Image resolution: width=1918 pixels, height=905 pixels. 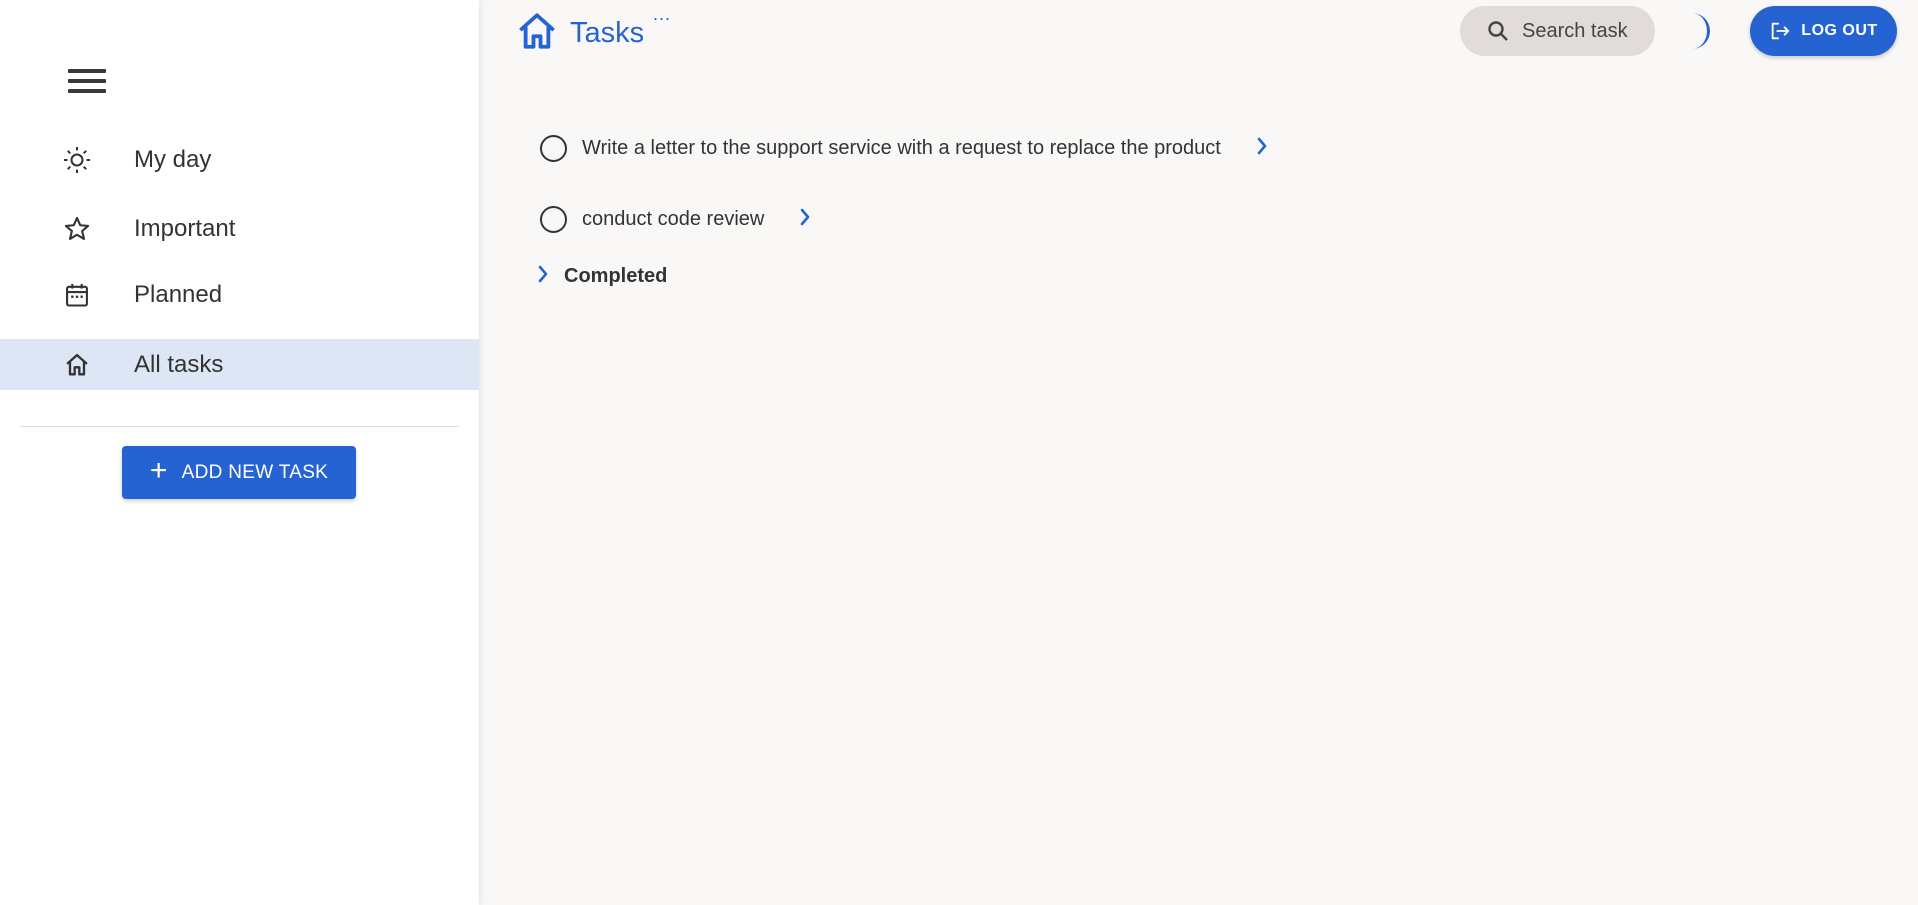 I want to click on sun-icon, so click(x=77, y=160).